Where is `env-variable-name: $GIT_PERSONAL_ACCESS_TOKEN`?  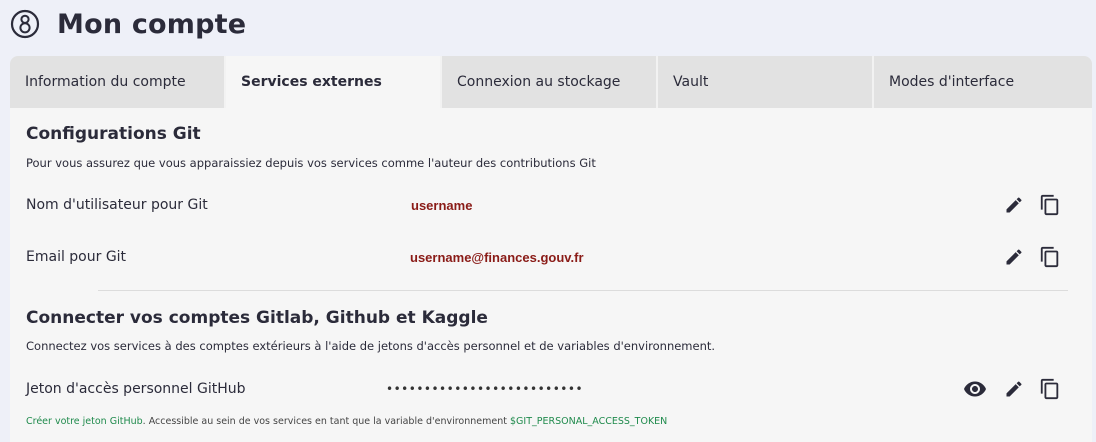 env-variable-name: $GIT_PERSONAL_ACCESS_TOKEN is located at coordinates (589, 421).